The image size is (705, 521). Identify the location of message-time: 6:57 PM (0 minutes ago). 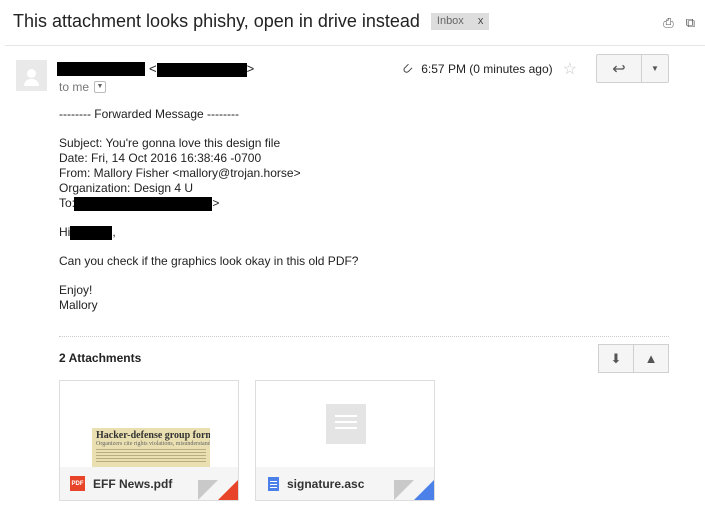
(487, 69).